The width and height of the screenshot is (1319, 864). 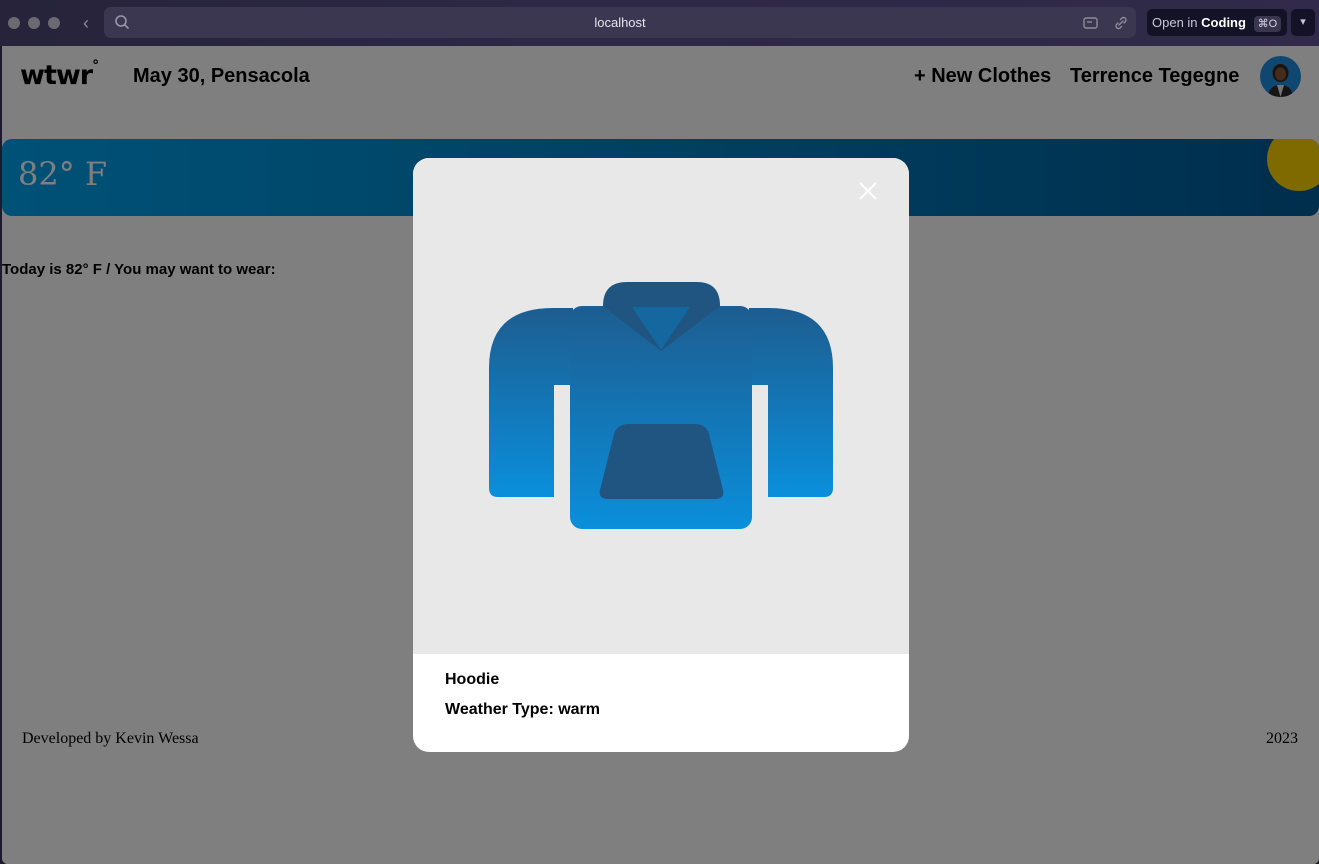 What do you see at coordinates (34, 23) in the screenshot?
I see `window-minimize-button` at bounding box center [34, 23].